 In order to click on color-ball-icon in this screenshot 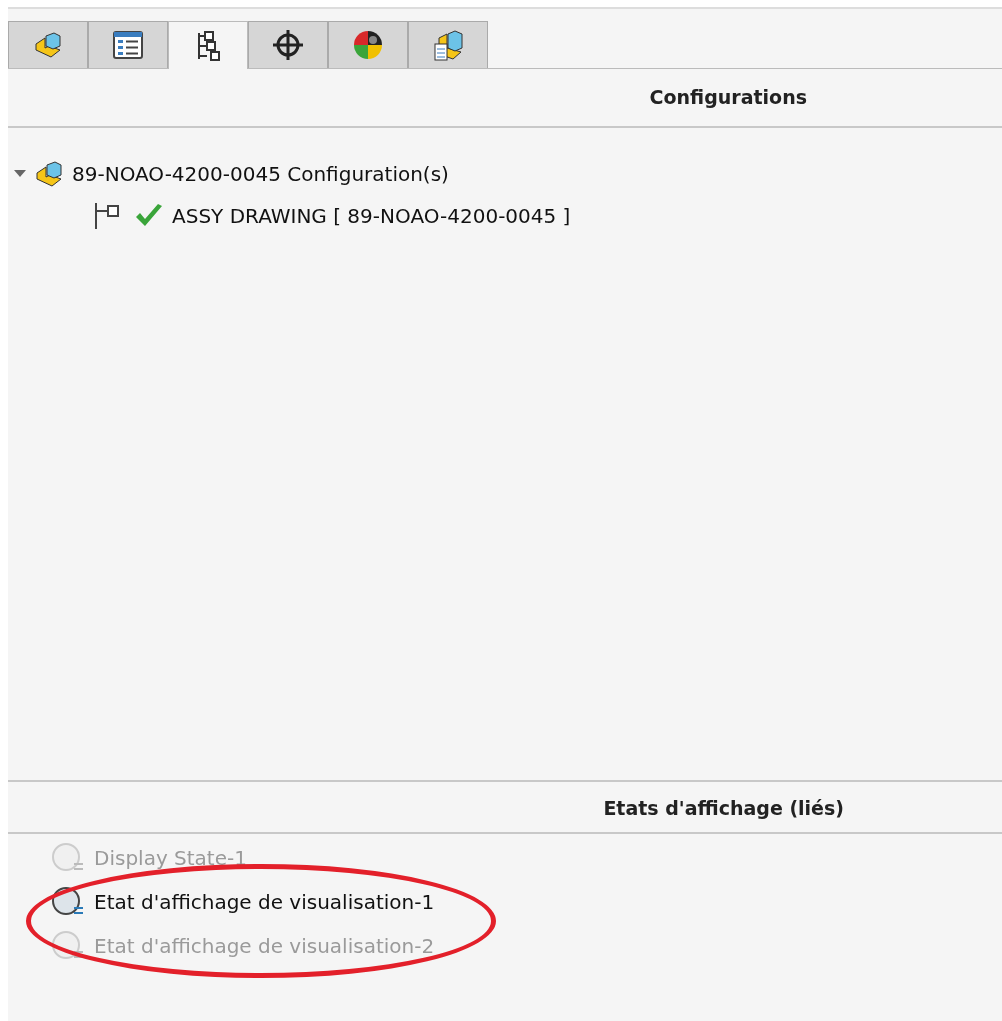, I will do `click(368, 45)`.